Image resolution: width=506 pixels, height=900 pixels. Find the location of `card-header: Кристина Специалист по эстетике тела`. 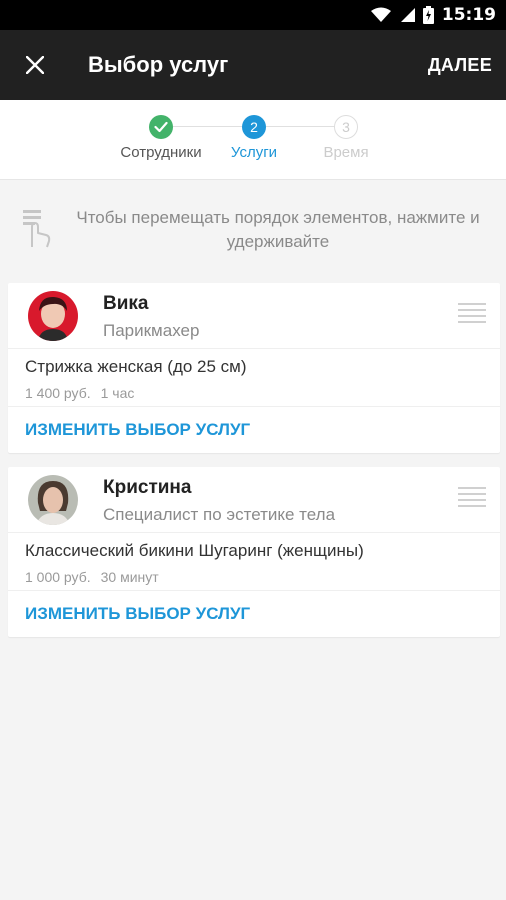

card-header: Кристина Специалист по эстетике тела is located at coordinates (254, 500).